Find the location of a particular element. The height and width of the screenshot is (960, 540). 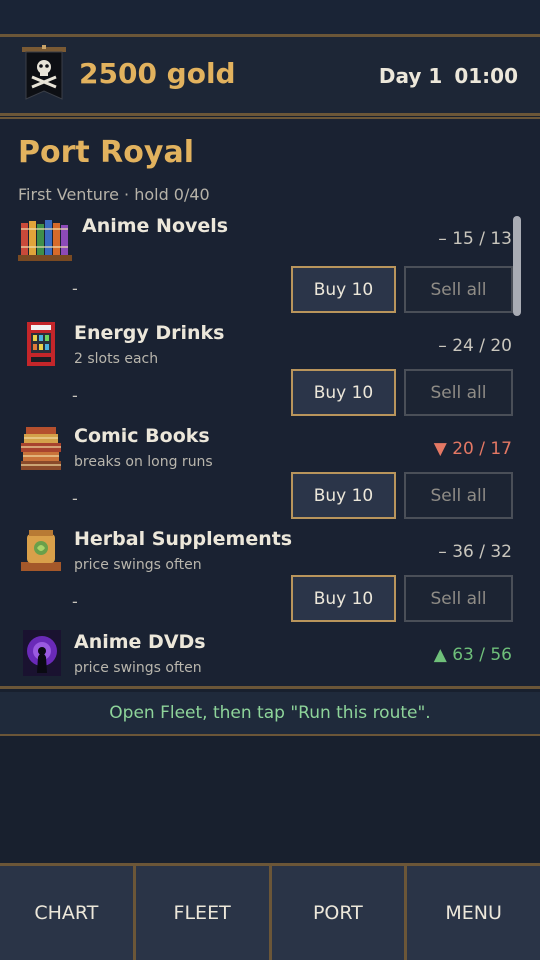

item-price: – 24 / 20 is located at coordinates (475, 346).